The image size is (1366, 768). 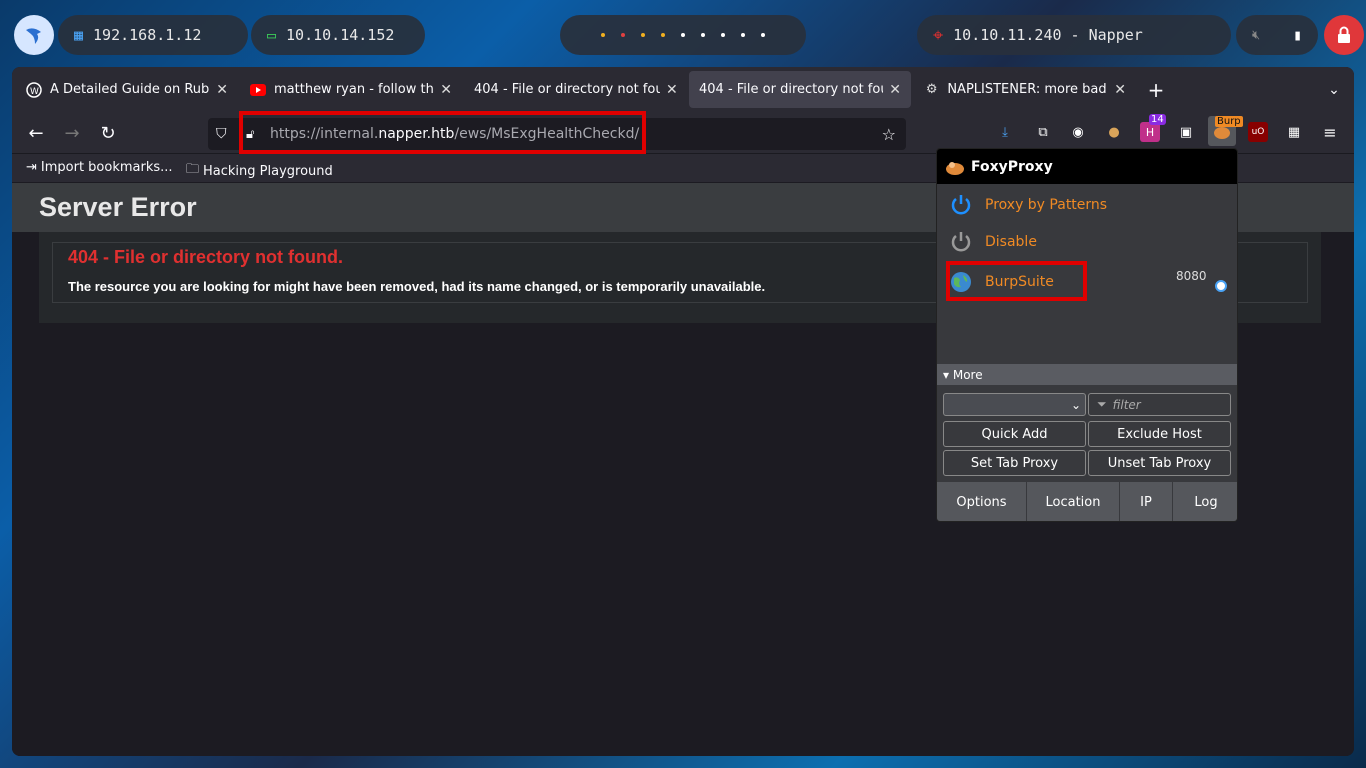 I want to click on extensions-icon: ⧉, so click(x=1043, y=132).